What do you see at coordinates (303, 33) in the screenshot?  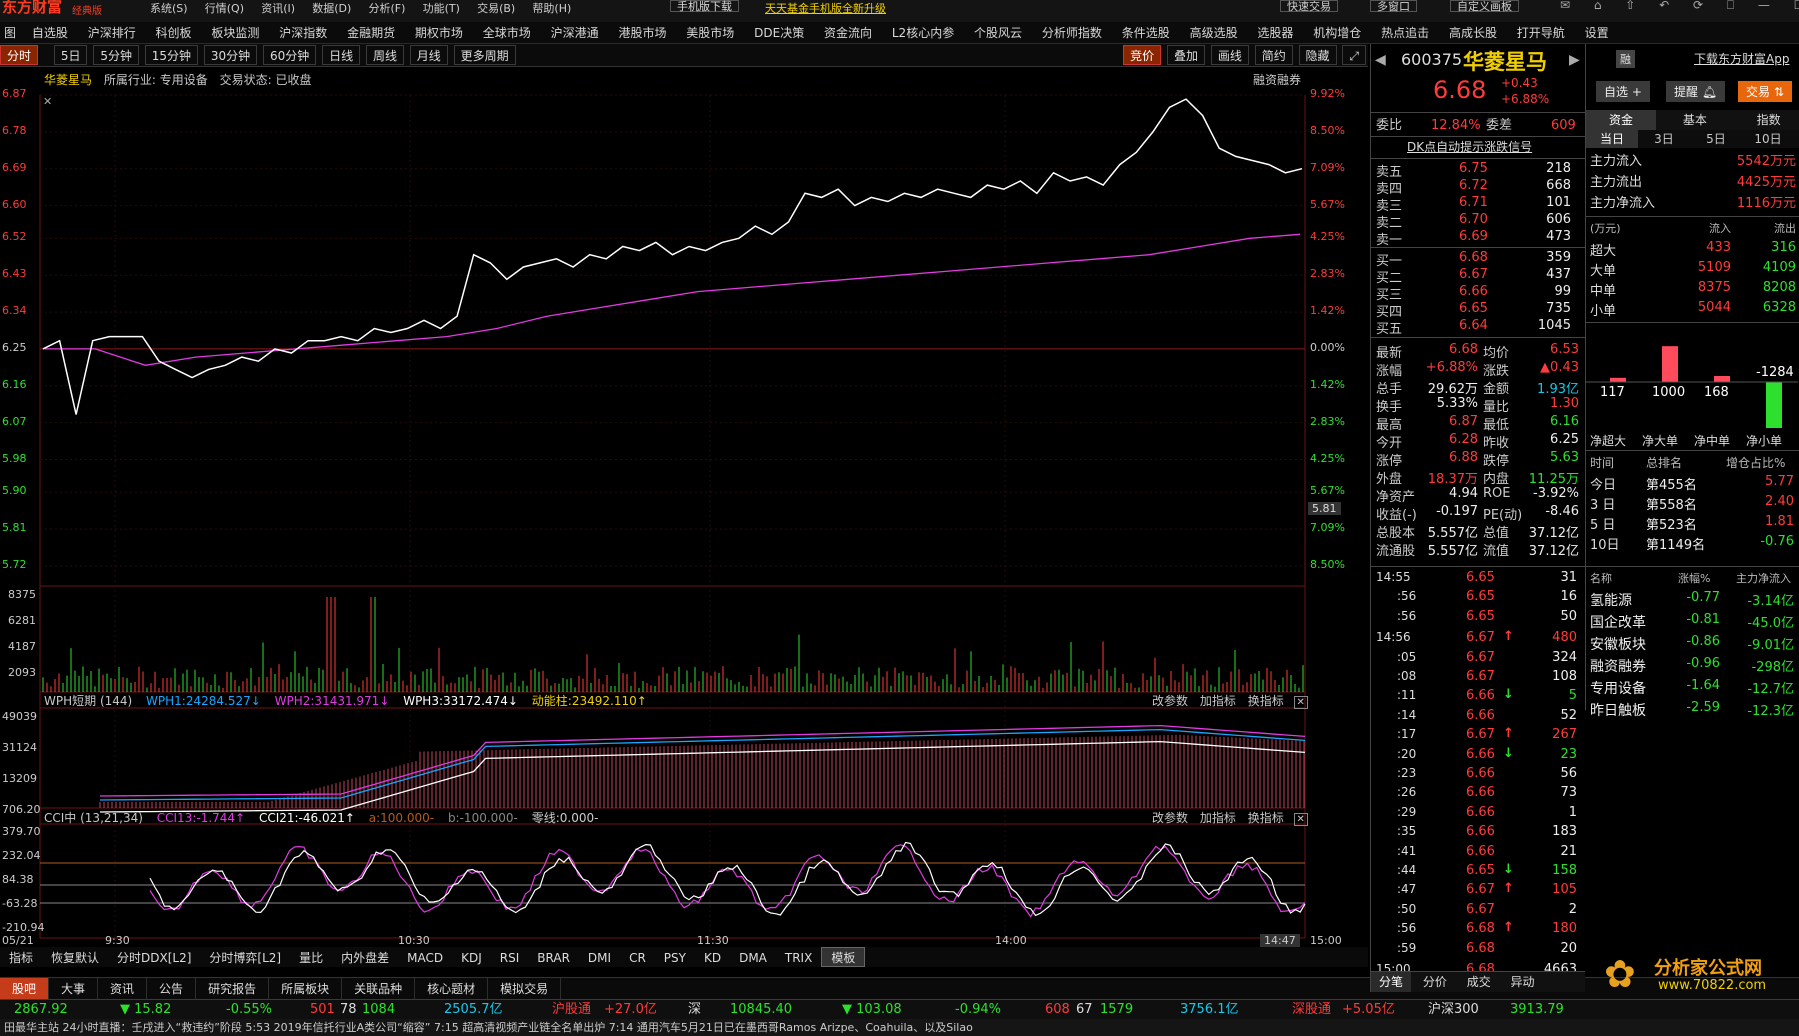 I see `nav-item-index: 沪深指数` at bounding box center [303, 33].